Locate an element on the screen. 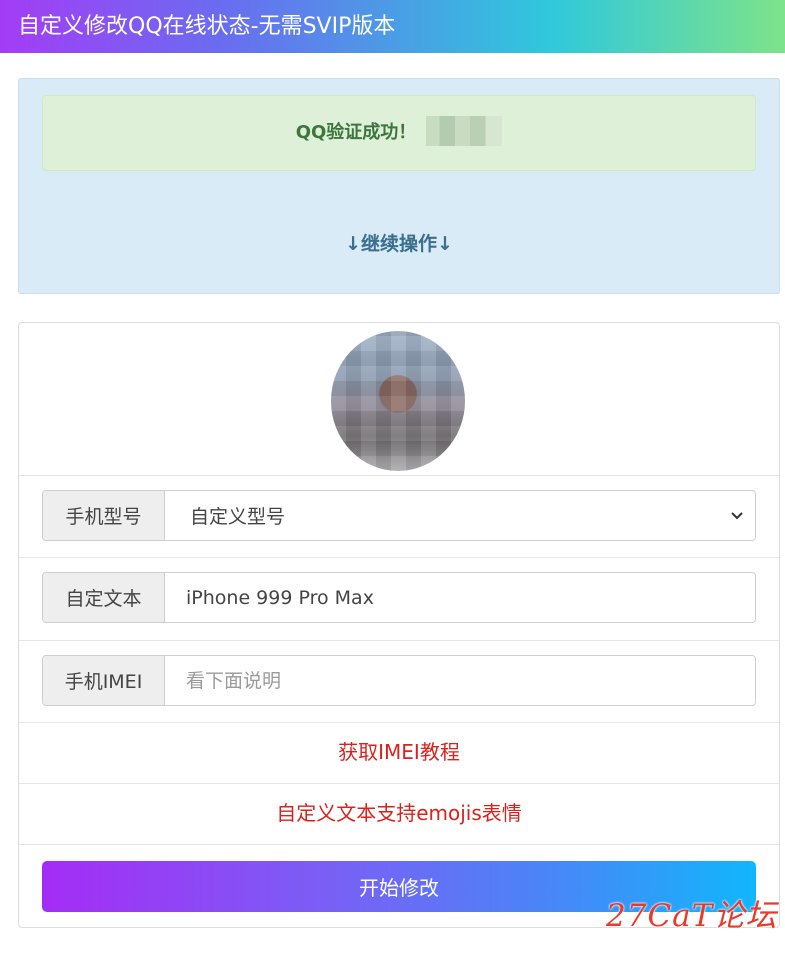 The image size is (785, 954). custom-text-row: 自定文本 is located at coordinates (399, 599).